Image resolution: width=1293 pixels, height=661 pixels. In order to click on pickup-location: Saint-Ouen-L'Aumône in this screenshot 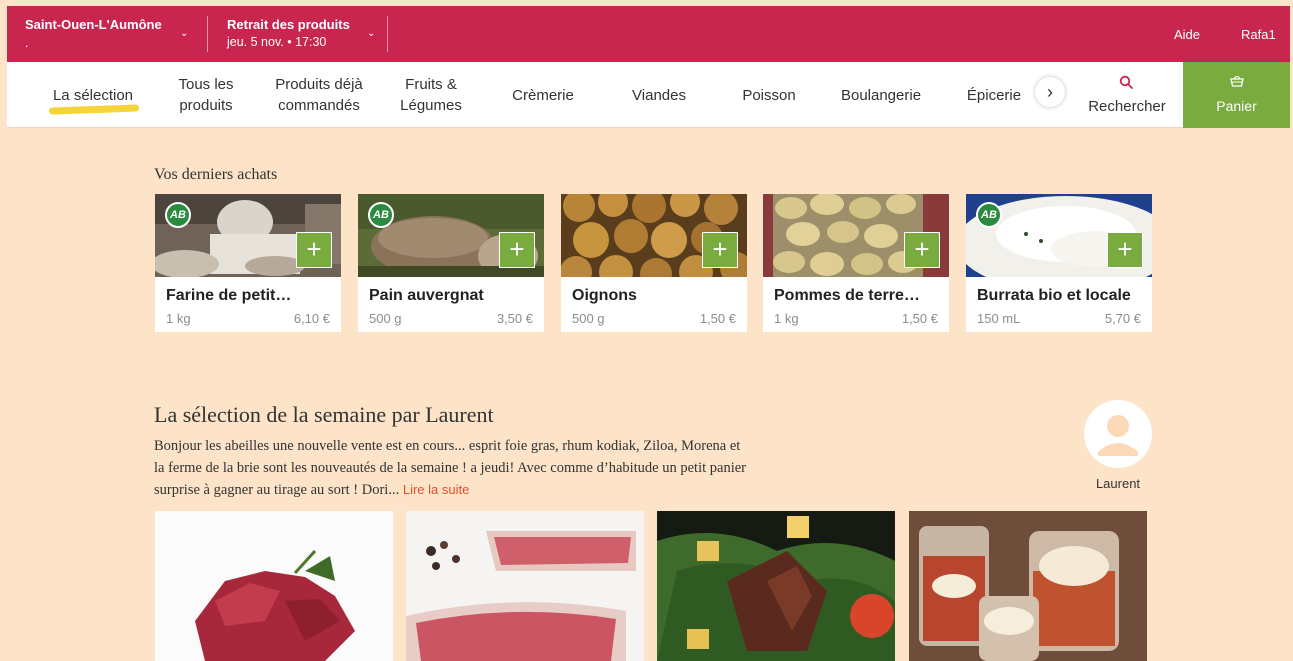, I will do `click(93, 24)`.